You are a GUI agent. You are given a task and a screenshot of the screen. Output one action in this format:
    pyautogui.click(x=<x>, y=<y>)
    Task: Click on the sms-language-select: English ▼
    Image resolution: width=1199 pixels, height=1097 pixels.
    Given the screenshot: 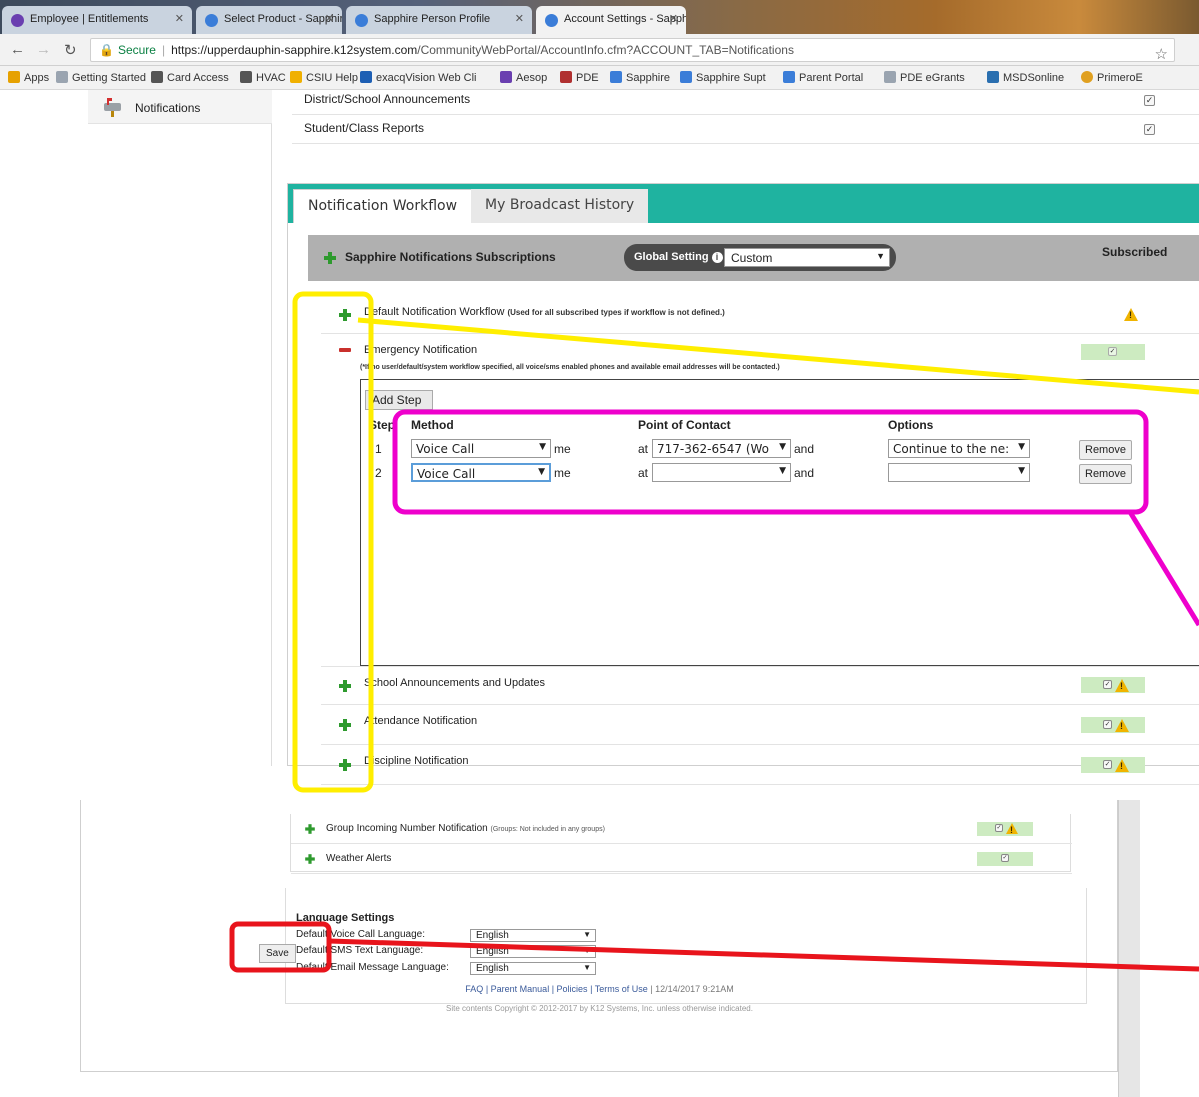 What is the action you would take?
    pyautogui.click(x=533, y=951)
    